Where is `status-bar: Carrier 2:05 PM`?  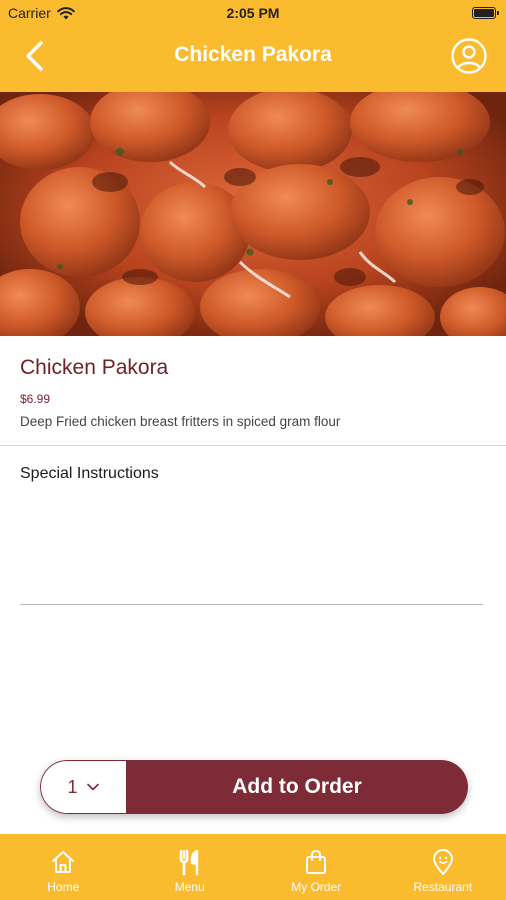 status-bar: Carrier 2:05 PM is located at coordinates (253, 13).